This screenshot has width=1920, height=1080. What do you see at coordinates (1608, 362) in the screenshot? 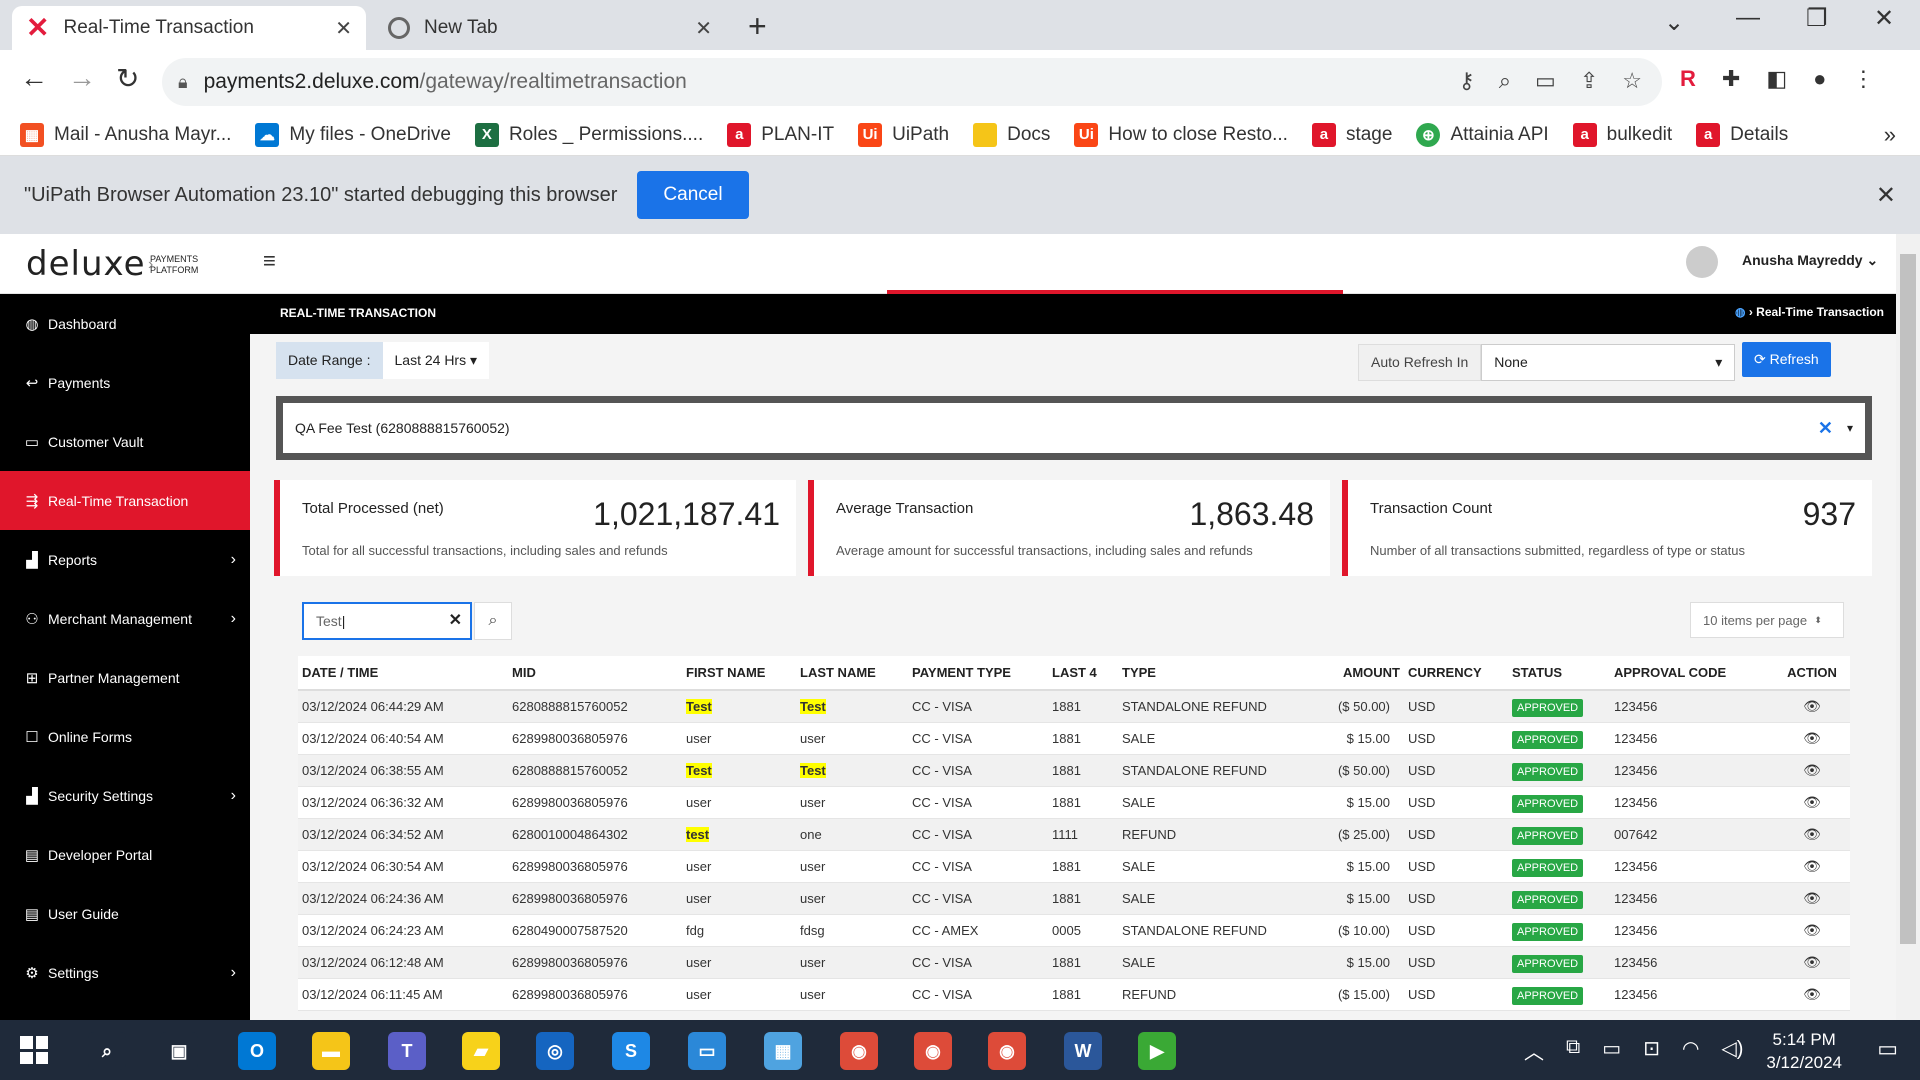
I see `auto-refresh-select: None ▾` at bounding box center [1608, 362].